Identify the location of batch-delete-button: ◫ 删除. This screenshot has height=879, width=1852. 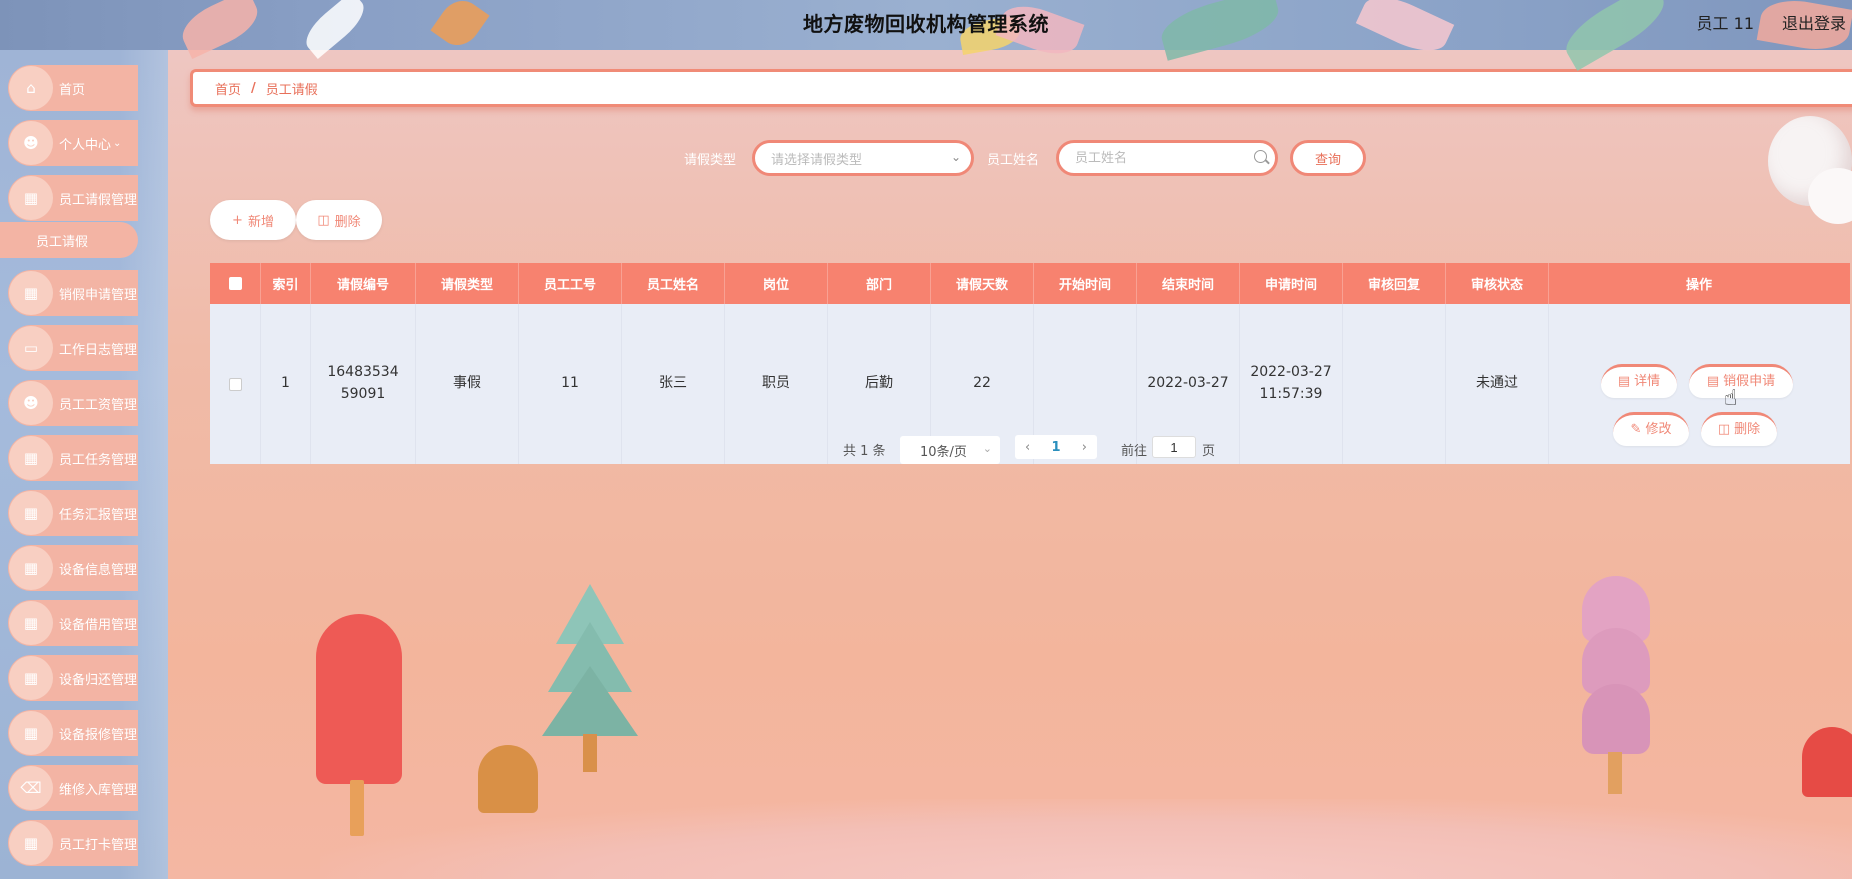
(339, 220).